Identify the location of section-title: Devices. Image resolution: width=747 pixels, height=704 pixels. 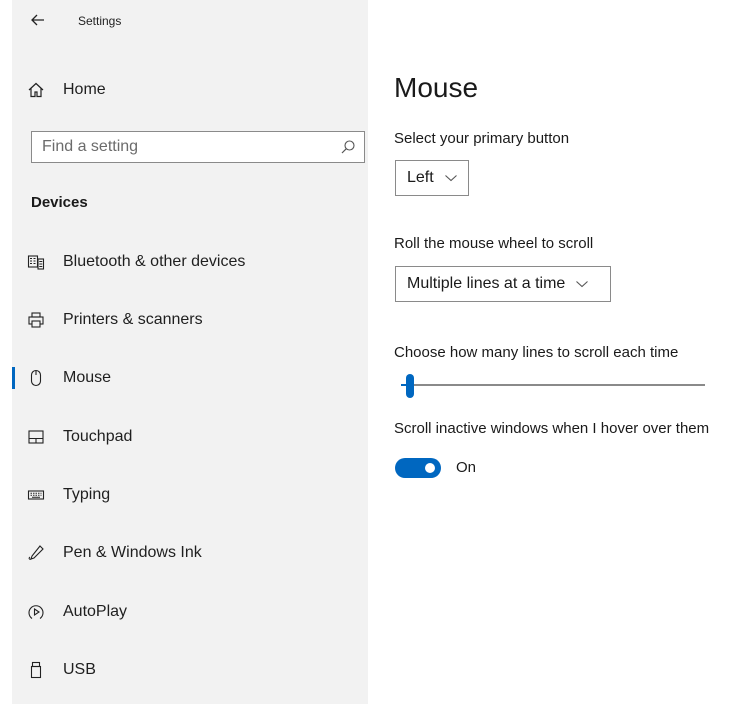
(59, 202).